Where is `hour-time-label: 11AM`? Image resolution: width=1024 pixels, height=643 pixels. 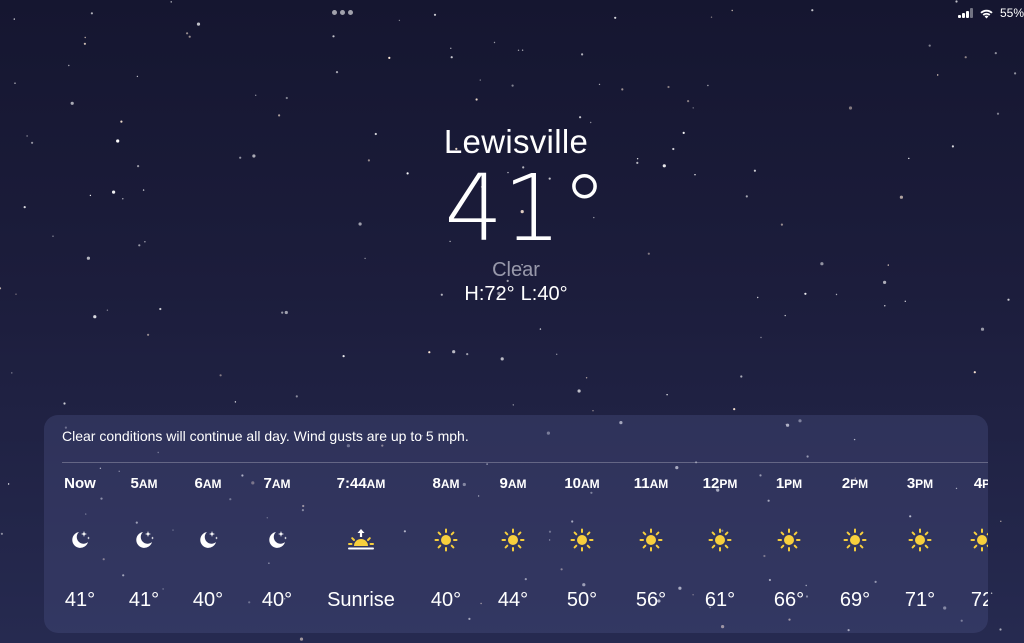
hour-time-label: 11AM is located at coordinates (651, 483).